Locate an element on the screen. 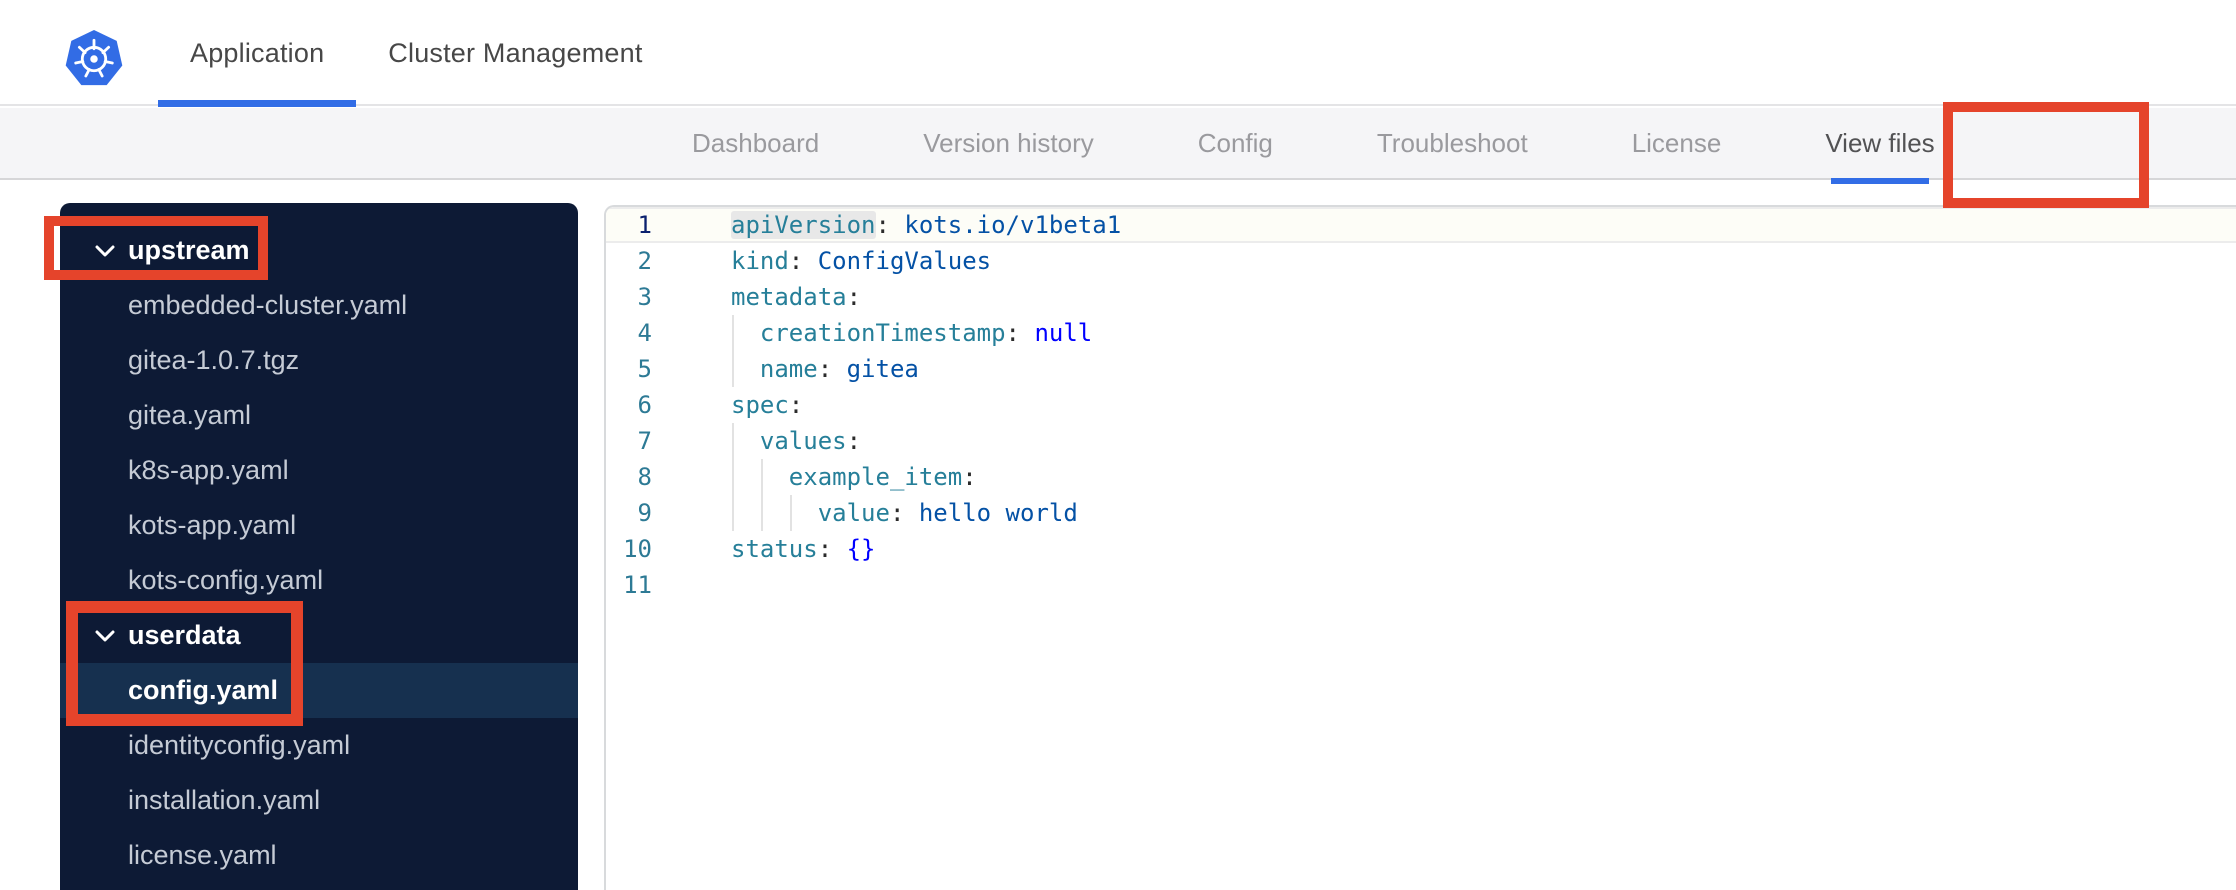 Image resolution: width=2236 pixels, height=890 pixels. tree-folder-upstream: upstream is located at coordinates (319, 250).